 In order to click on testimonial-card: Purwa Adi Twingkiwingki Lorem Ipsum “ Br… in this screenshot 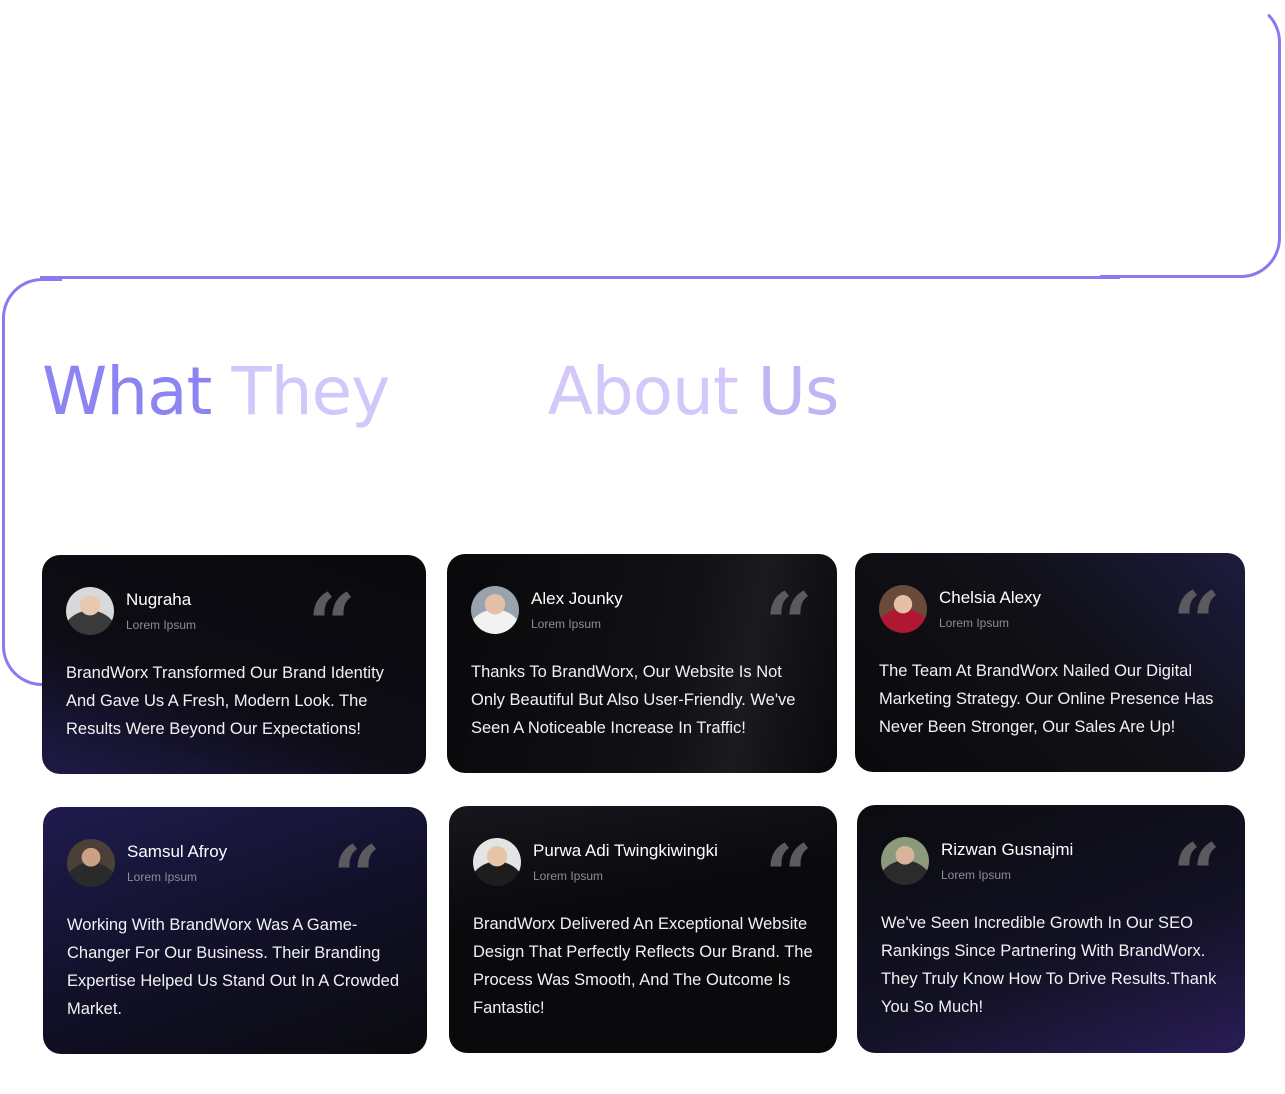, I will do `click(643, 929)`.